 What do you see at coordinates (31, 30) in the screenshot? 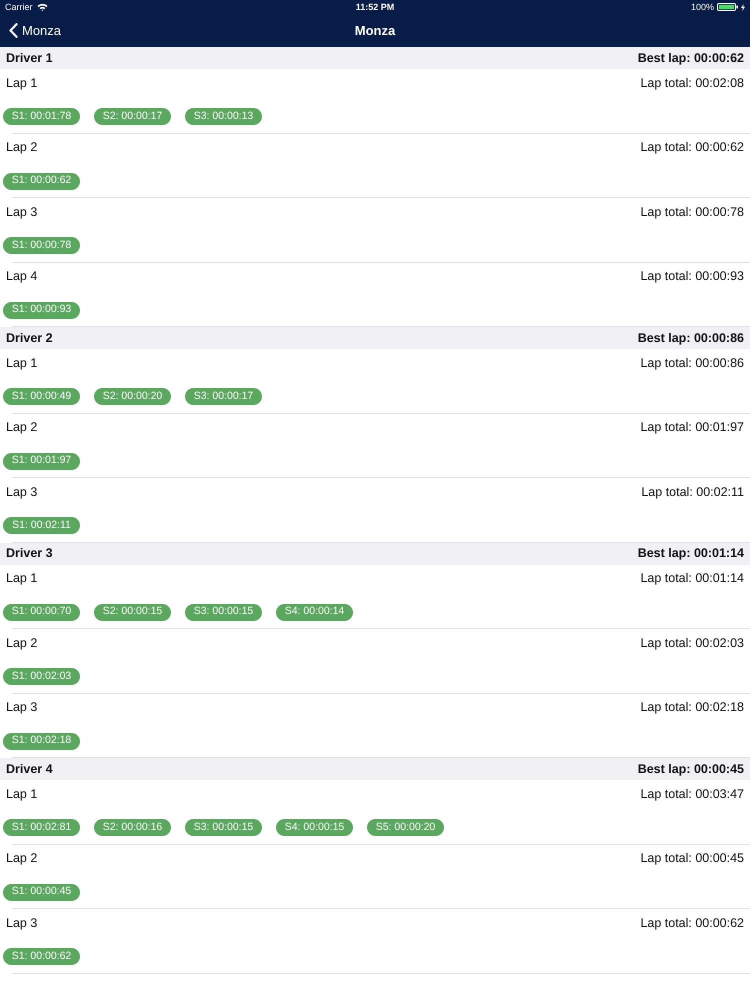
I see `back-button: Monza` at bounding box center [31, 30].